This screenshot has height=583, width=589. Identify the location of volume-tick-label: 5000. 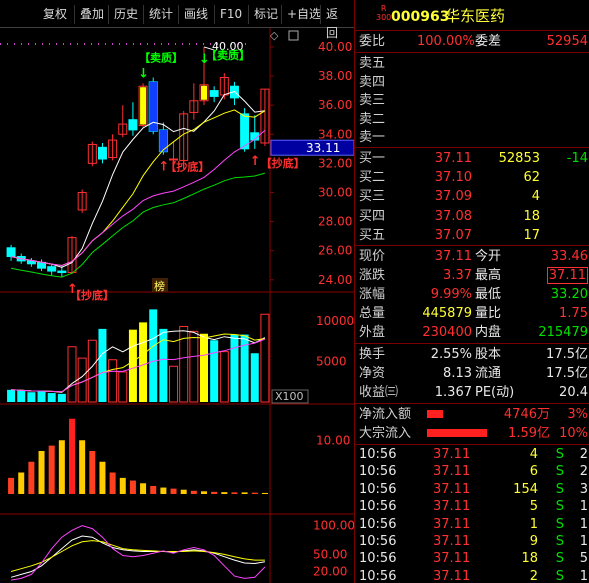
(331, 361).